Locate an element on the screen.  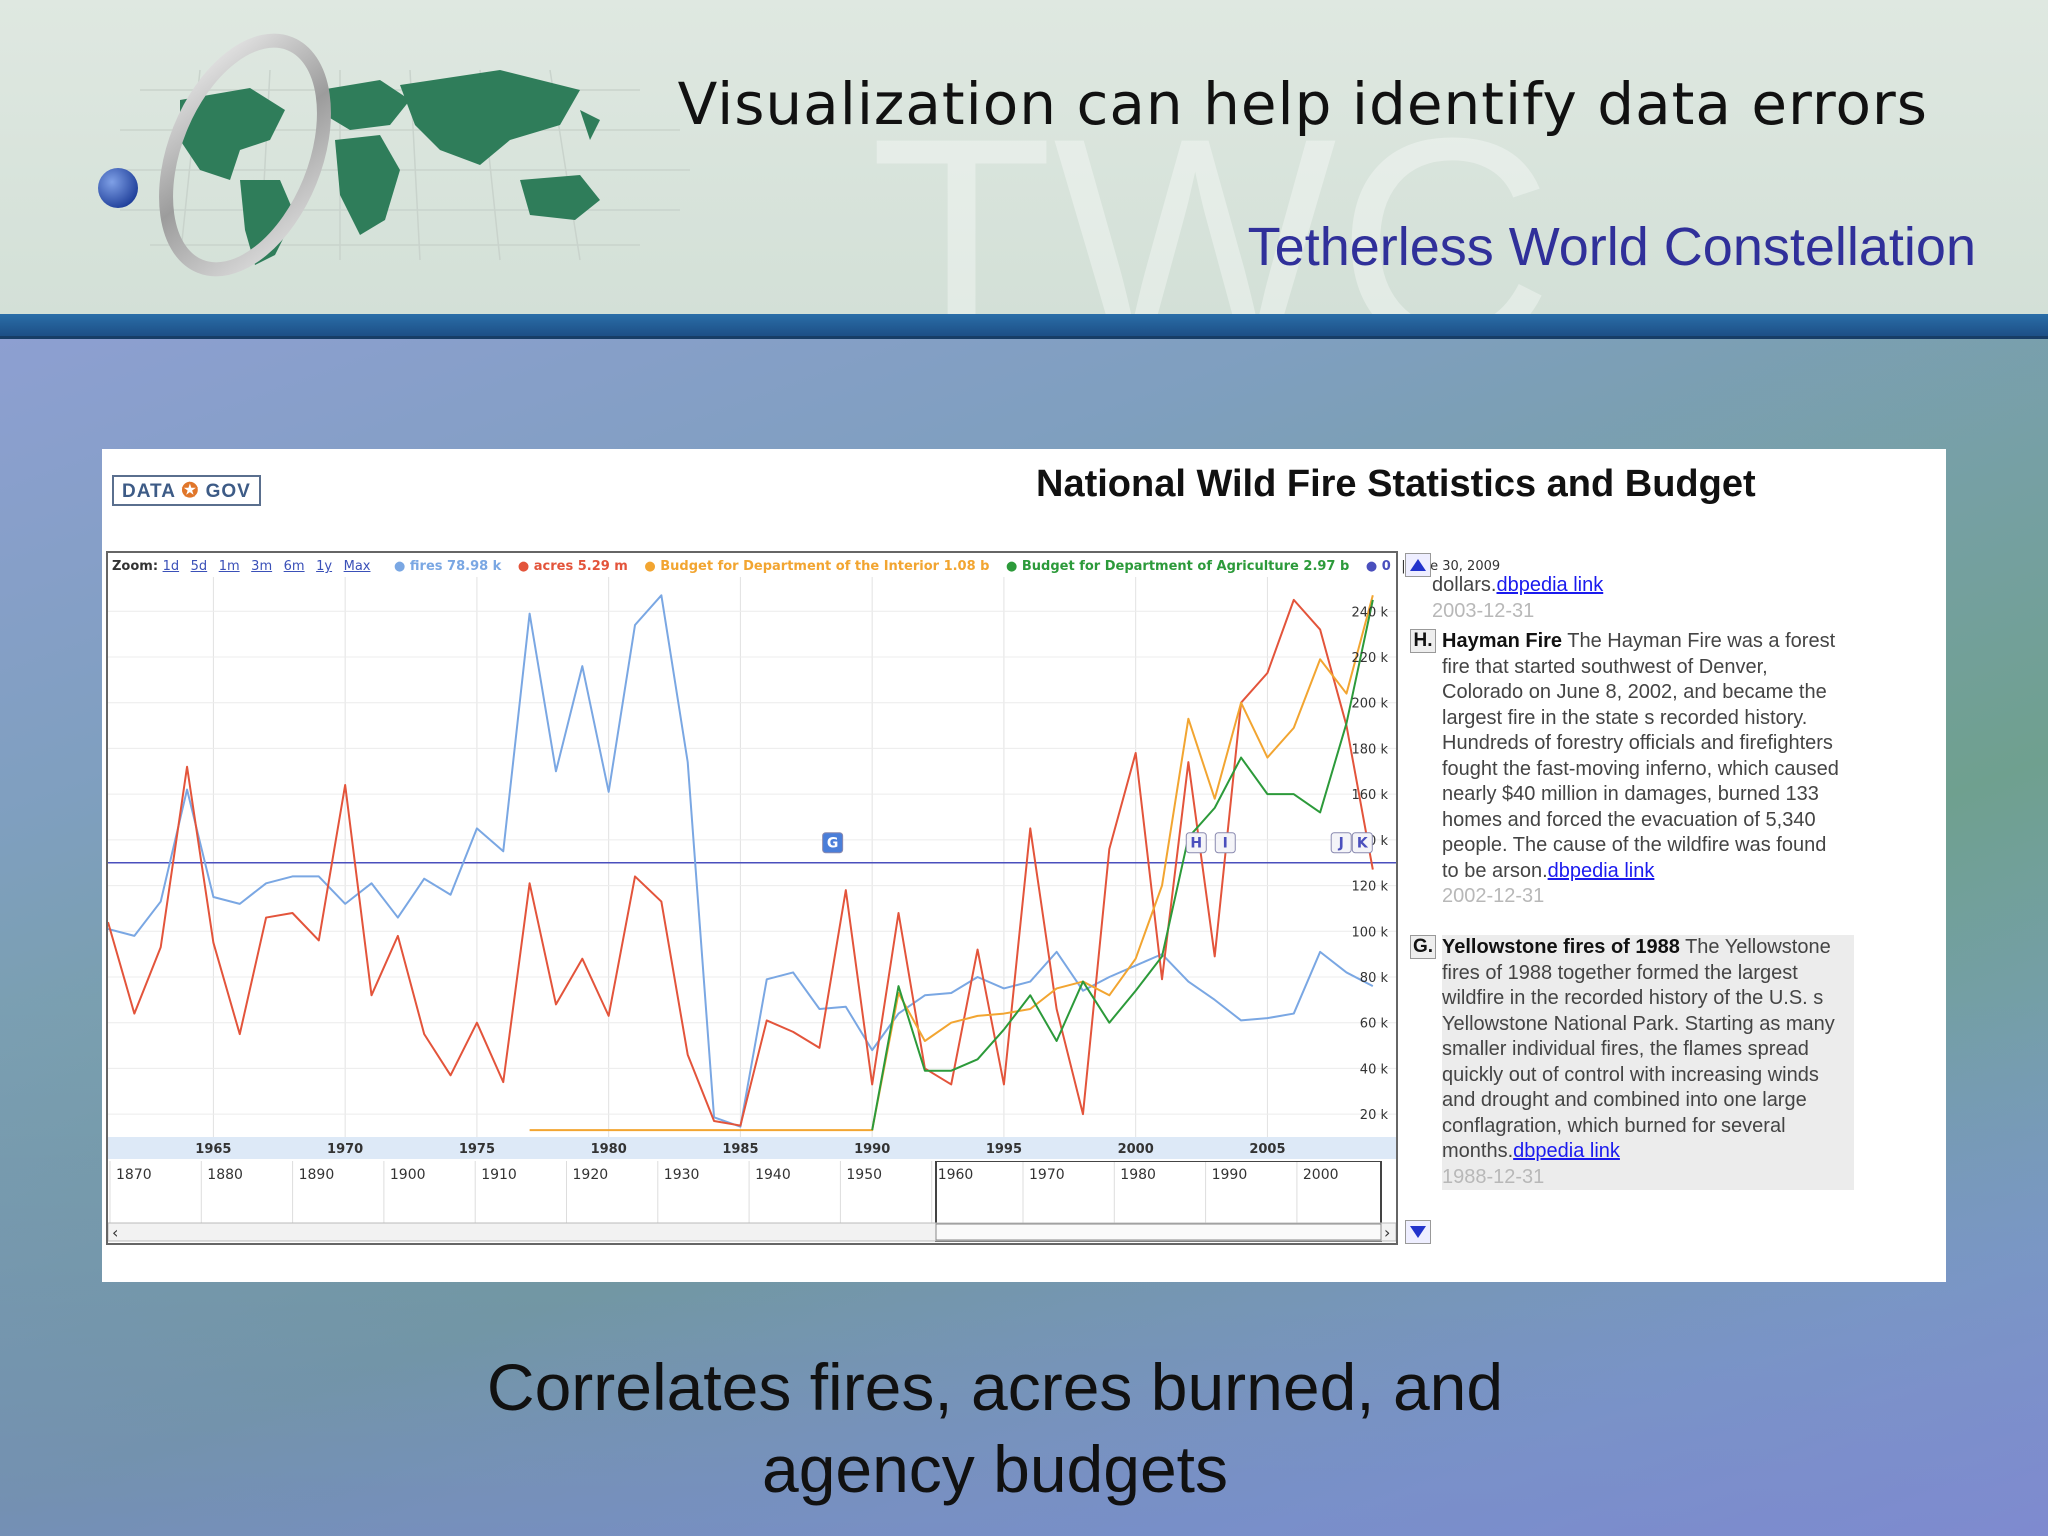
x-tick-label: 1995 is located at coordinates (1004, 1149).